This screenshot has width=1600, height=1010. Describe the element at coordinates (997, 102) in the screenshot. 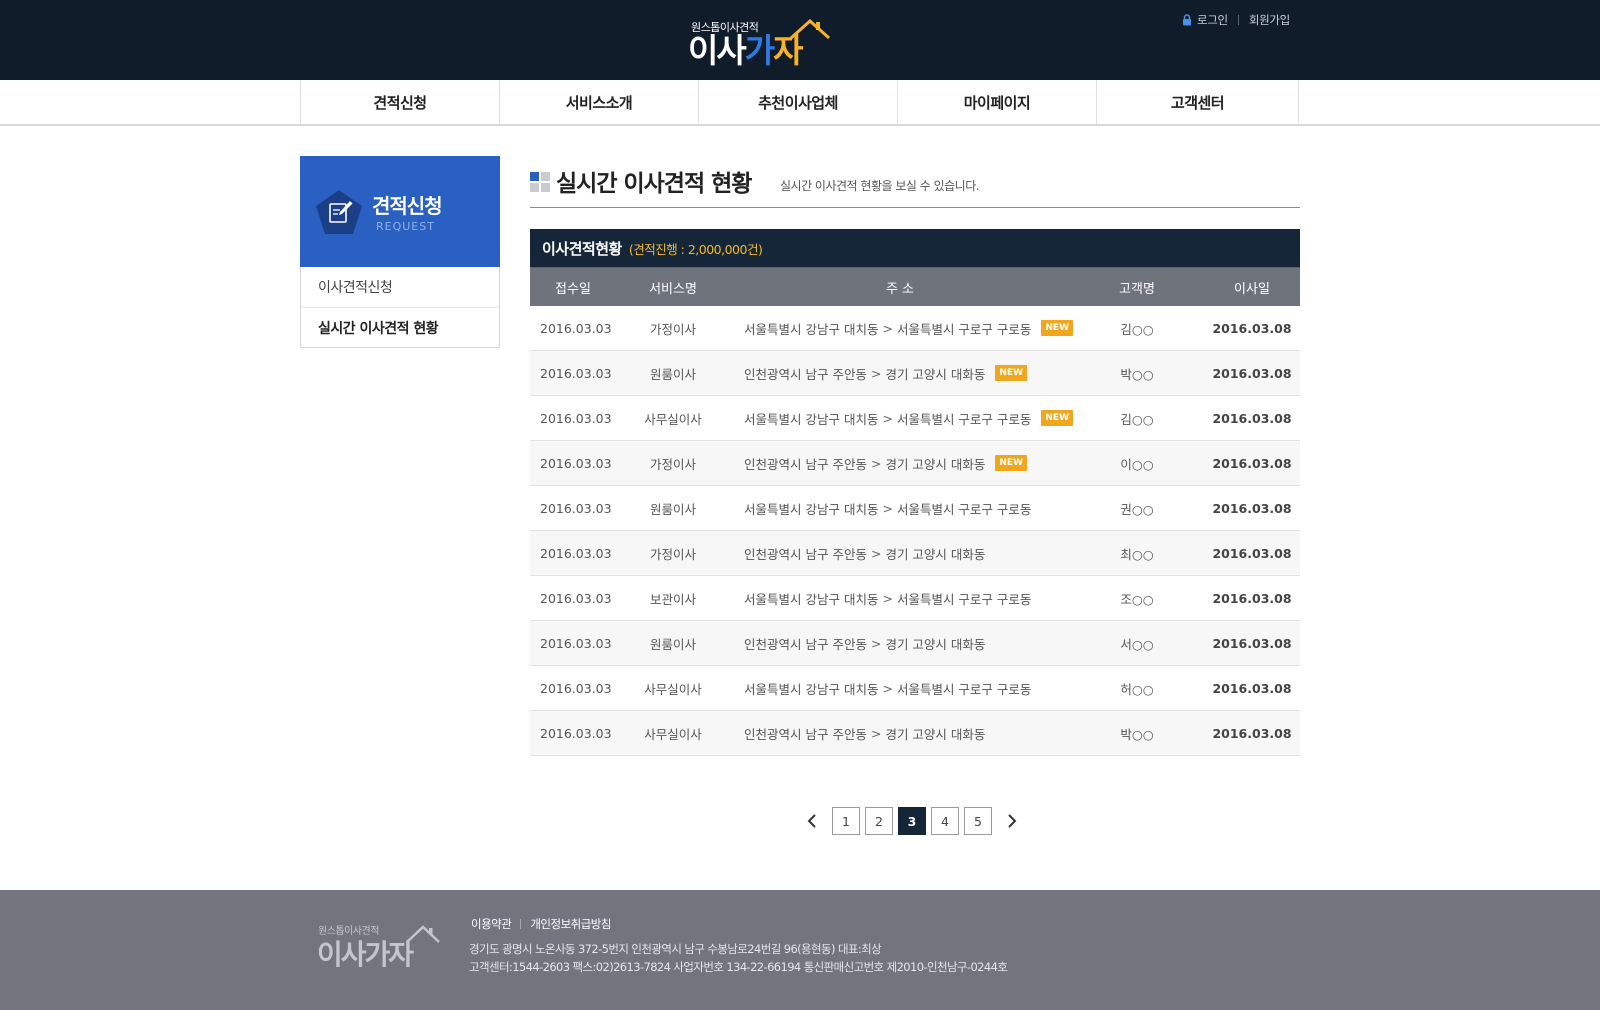

I see `nav-item-mypage: 마이페이지` at that location.